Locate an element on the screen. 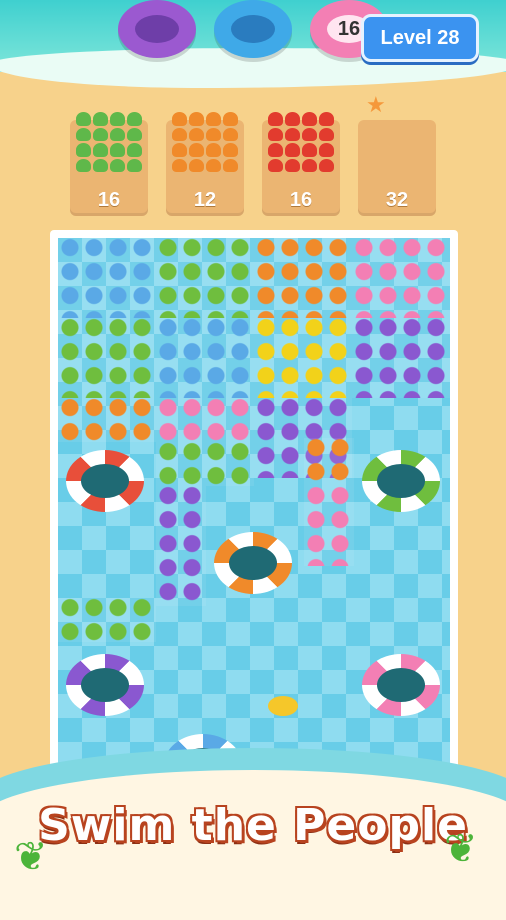 This screenshot has width=506, height=920. starfish-icon: ★ is located at coordinates (376, 104).